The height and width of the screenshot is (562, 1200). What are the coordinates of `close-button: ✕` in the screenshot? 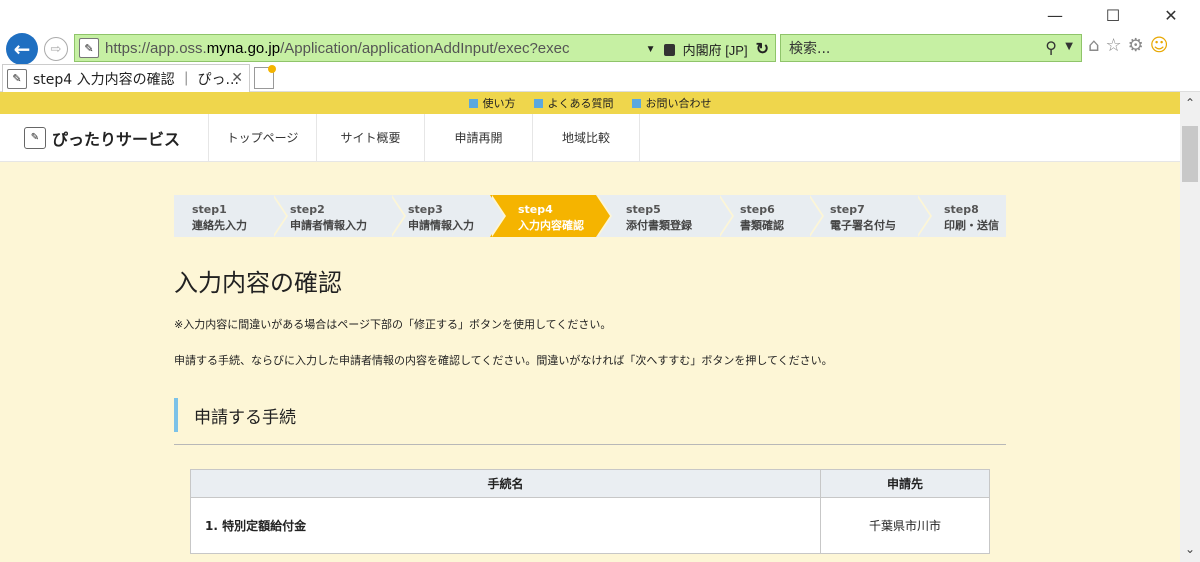 It's located at (1171, 15).